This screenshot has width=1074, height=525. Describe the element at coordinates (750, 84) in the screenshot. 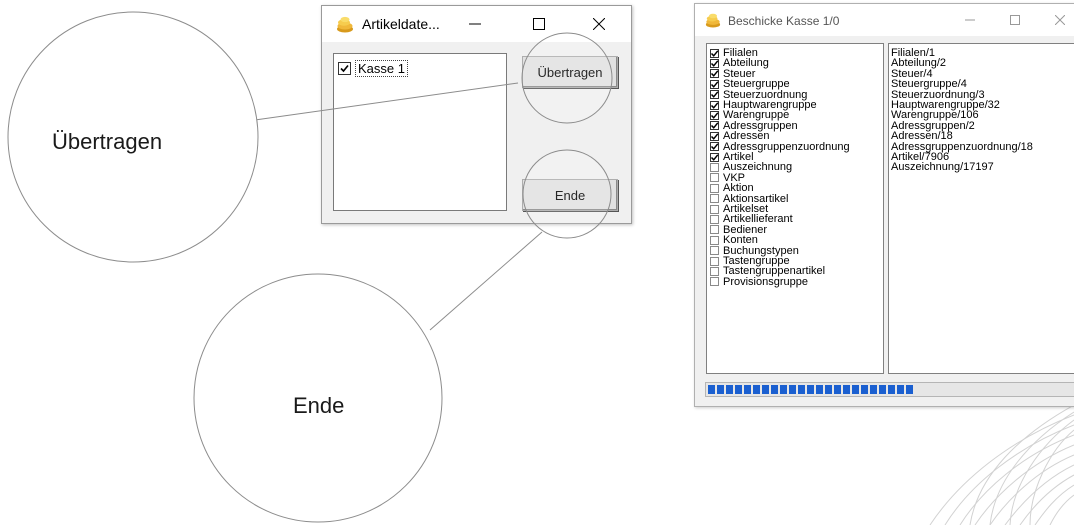

I see `checklist-item: Steuergruppe` at that location.